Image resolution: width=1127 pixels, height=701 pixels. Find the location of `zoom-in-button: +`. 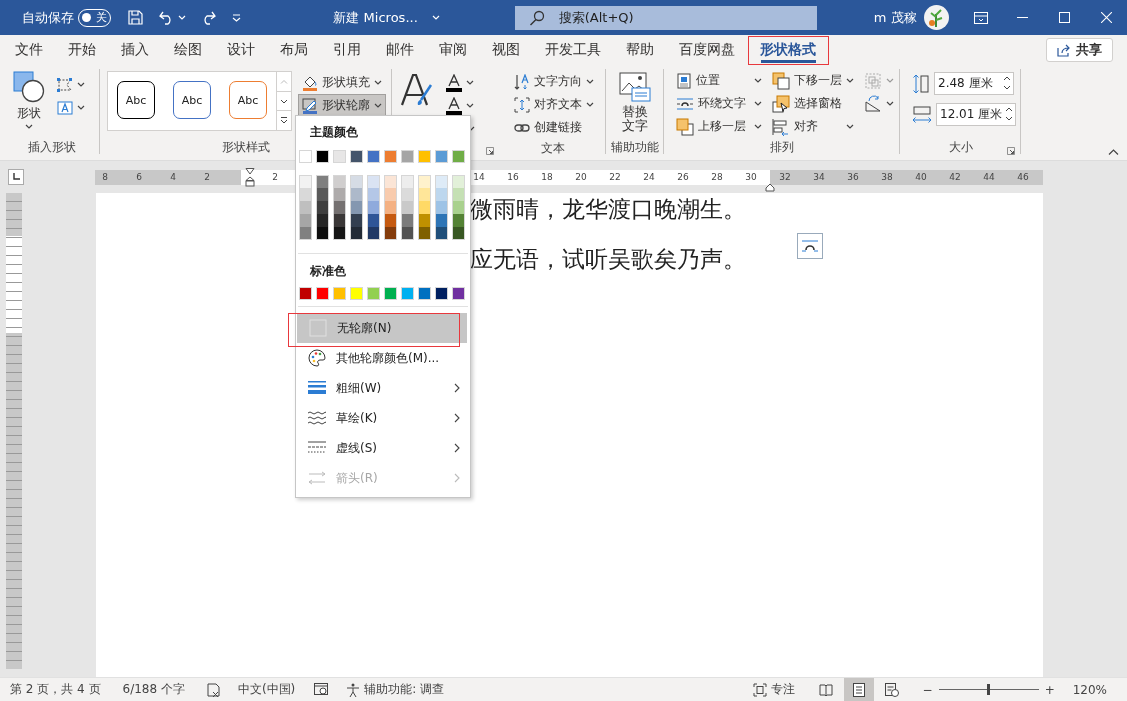

zoom-in-button: + is located at coordinates (1049, 689).